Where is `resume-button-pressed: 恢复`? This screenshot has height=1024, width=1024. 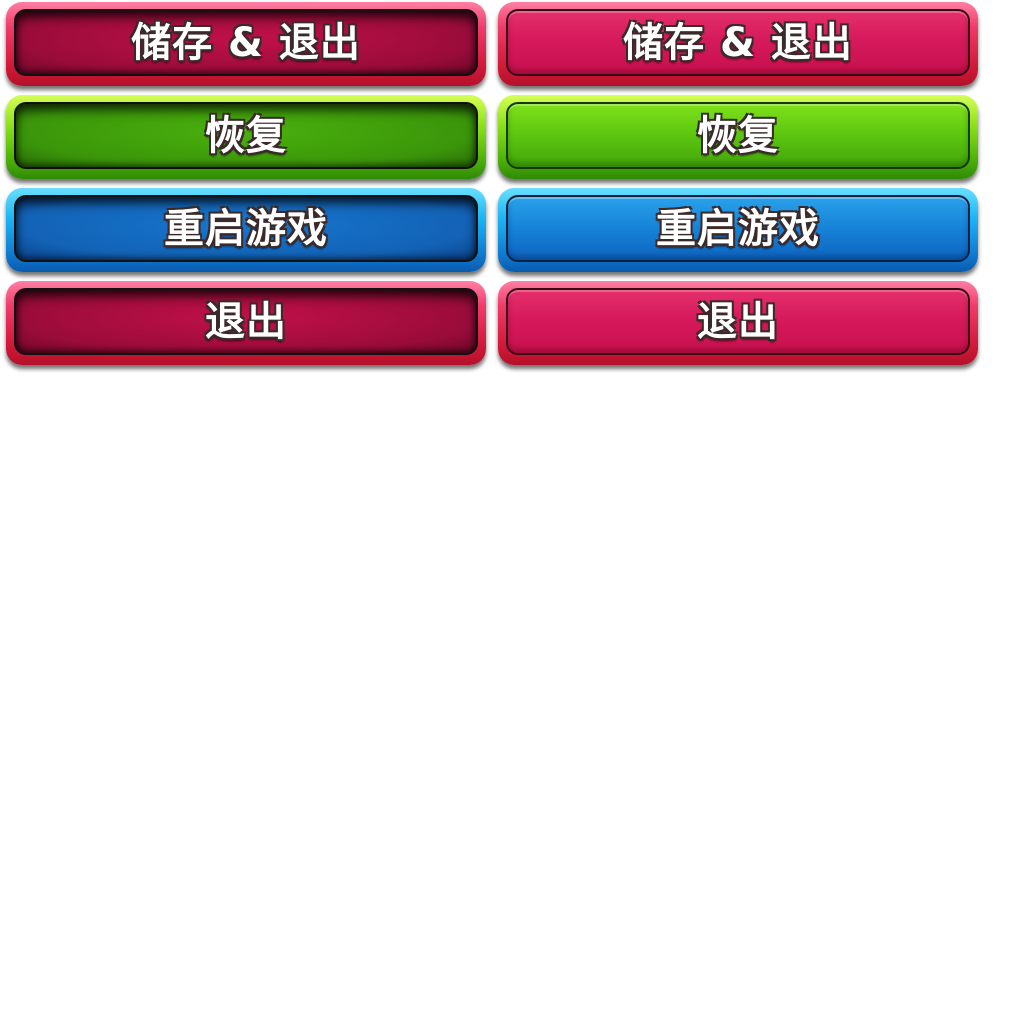
resume-button-pressed: 恢复 is located at coordinates (246, 137).